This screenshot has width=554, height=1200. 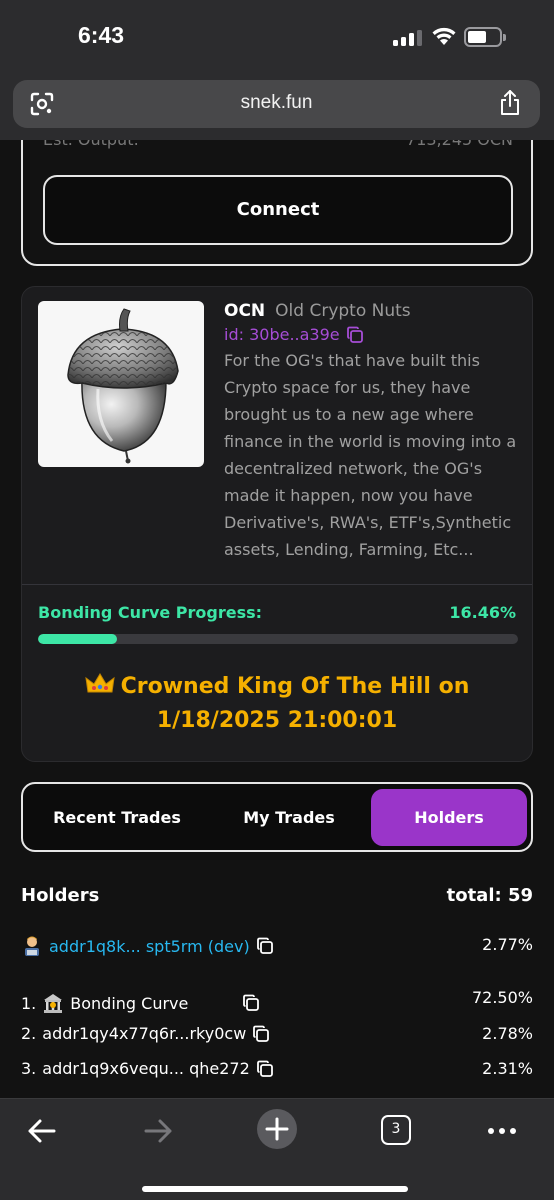 I want to click on tab-count-icon: 3, so click(x=396, y=1130).